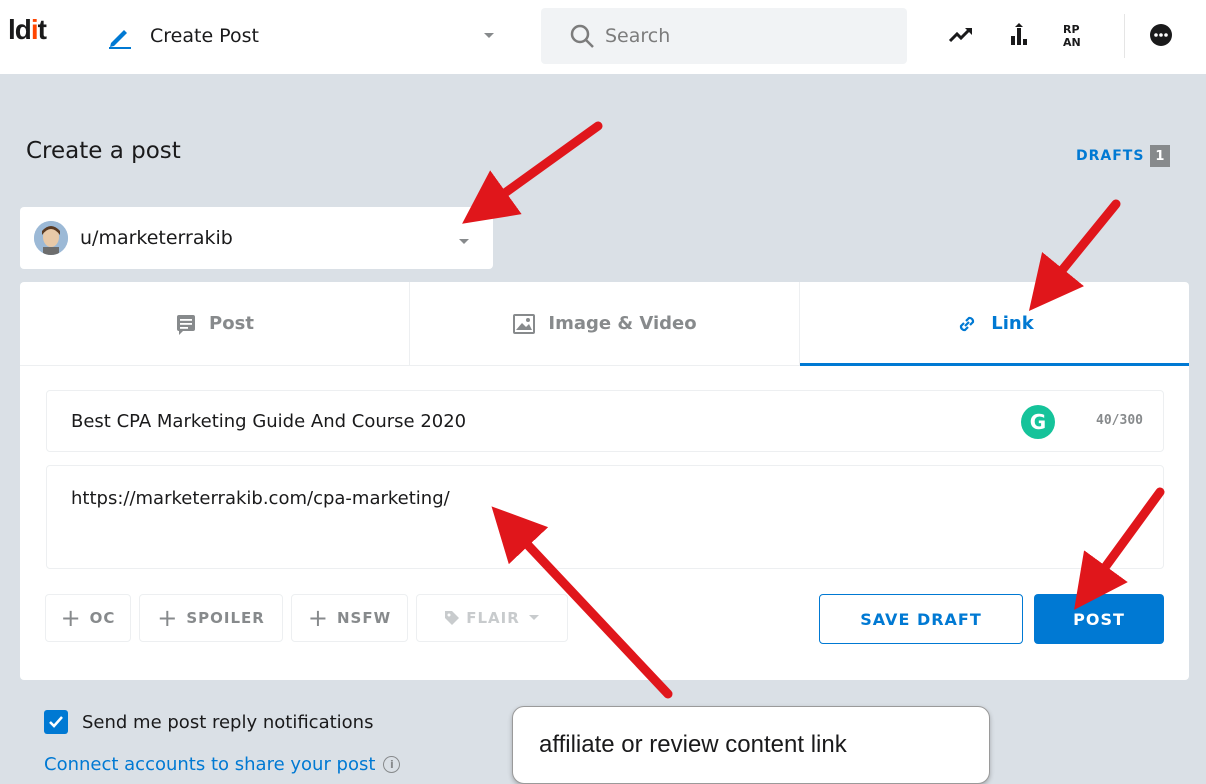 The image size is (1206, 784). I want to click on tab-post: Post, so click(215, 323).